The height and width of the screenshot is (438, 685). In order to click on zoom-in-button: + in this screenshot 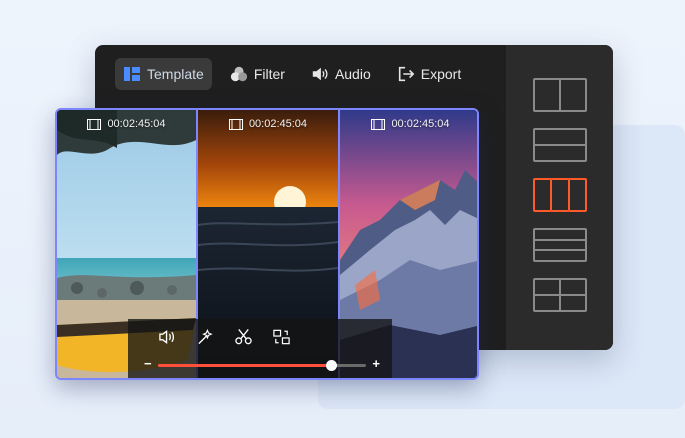, I will do `click(376, 363)`.